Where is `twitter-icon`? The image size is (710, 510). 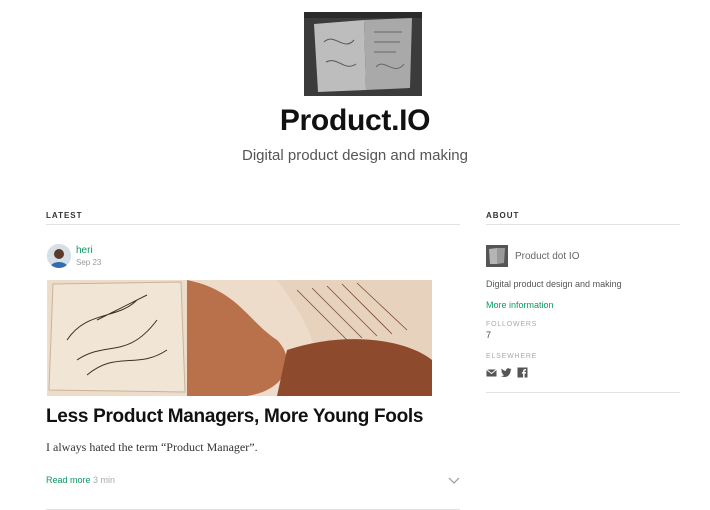
twitter-icon is located at coordinates (506, 372).